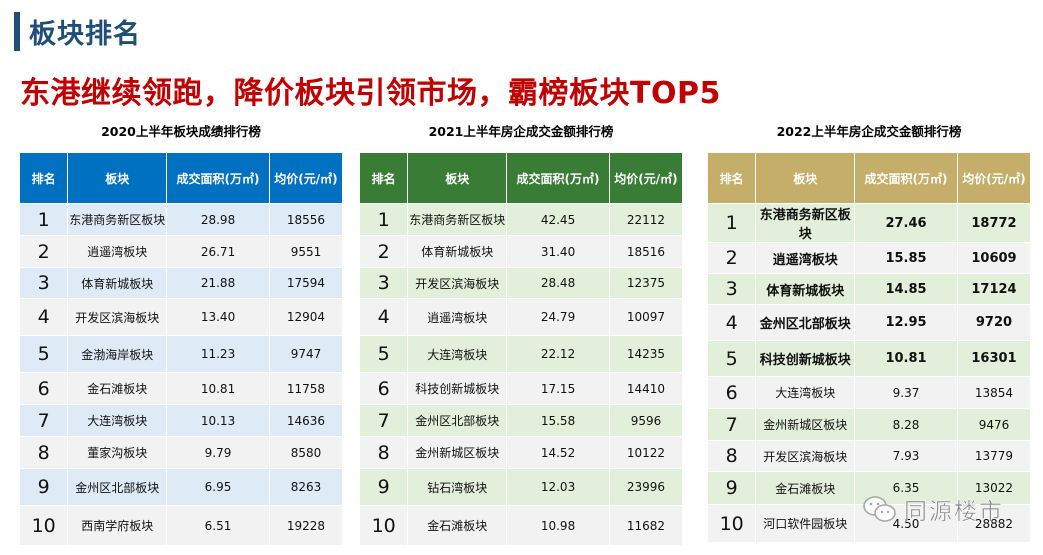 The width and height of the screenshot is (1043, 555). What do you see at coordinates (306, 452) in the screenshot?
I see `price-cell: 8580` at bounding box center [306, 452].